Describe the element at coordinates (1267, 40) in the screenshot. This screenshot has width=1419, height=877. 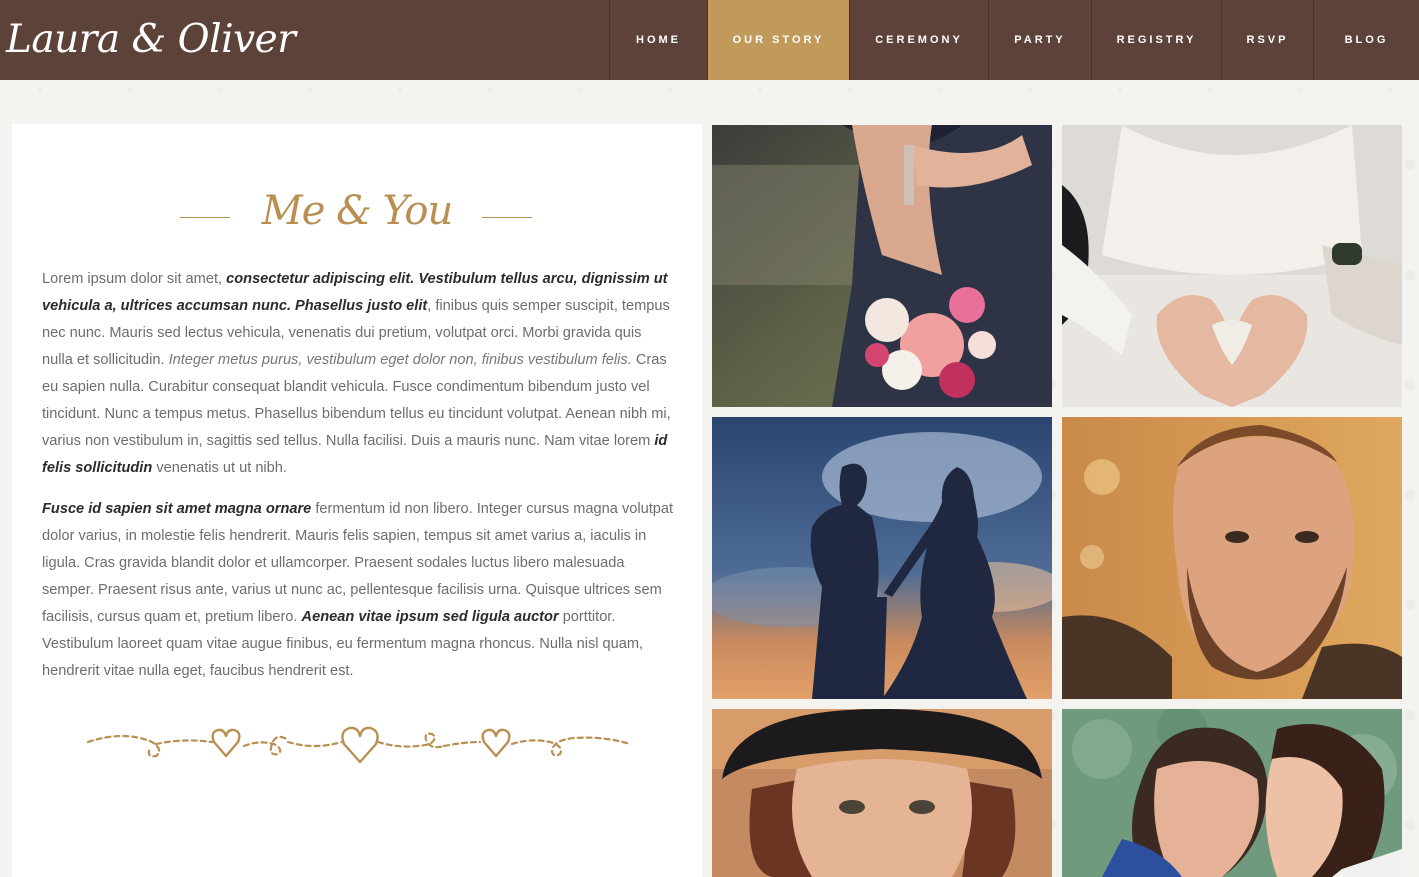
I see `nav-rsvp: RSVP` at that location.